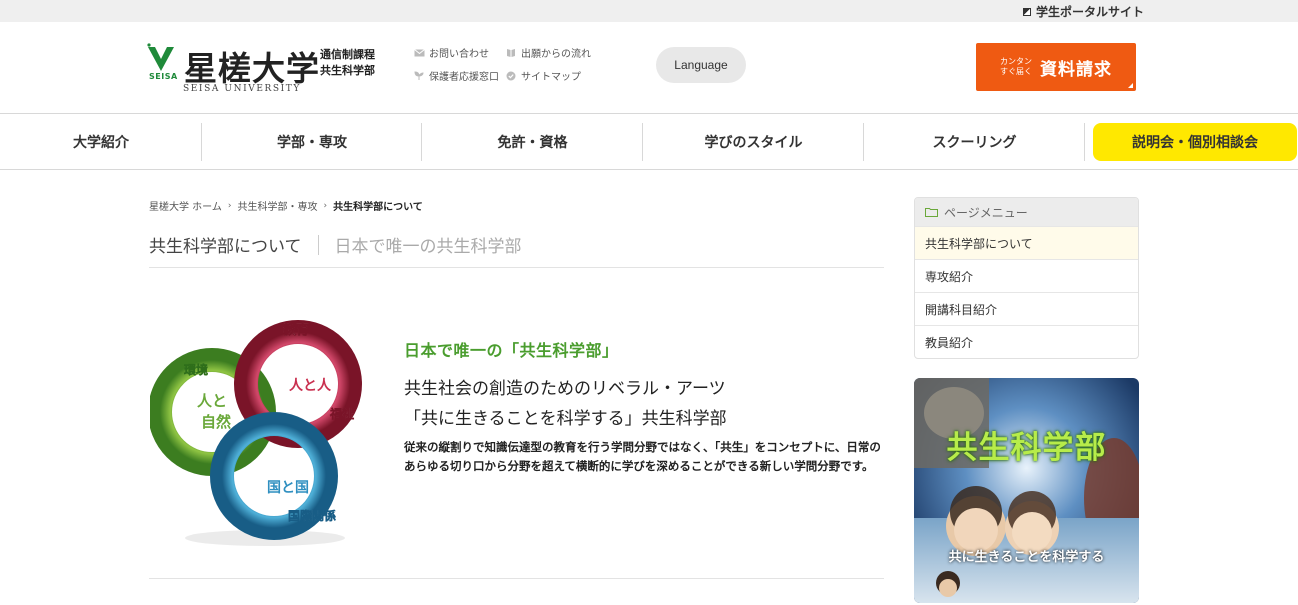 This screenshot has width=1298, height=605. Describe the element at coordinates (532, 142) in the screenshot. I see `nav-license-qualification: 免許・資格` at that location.